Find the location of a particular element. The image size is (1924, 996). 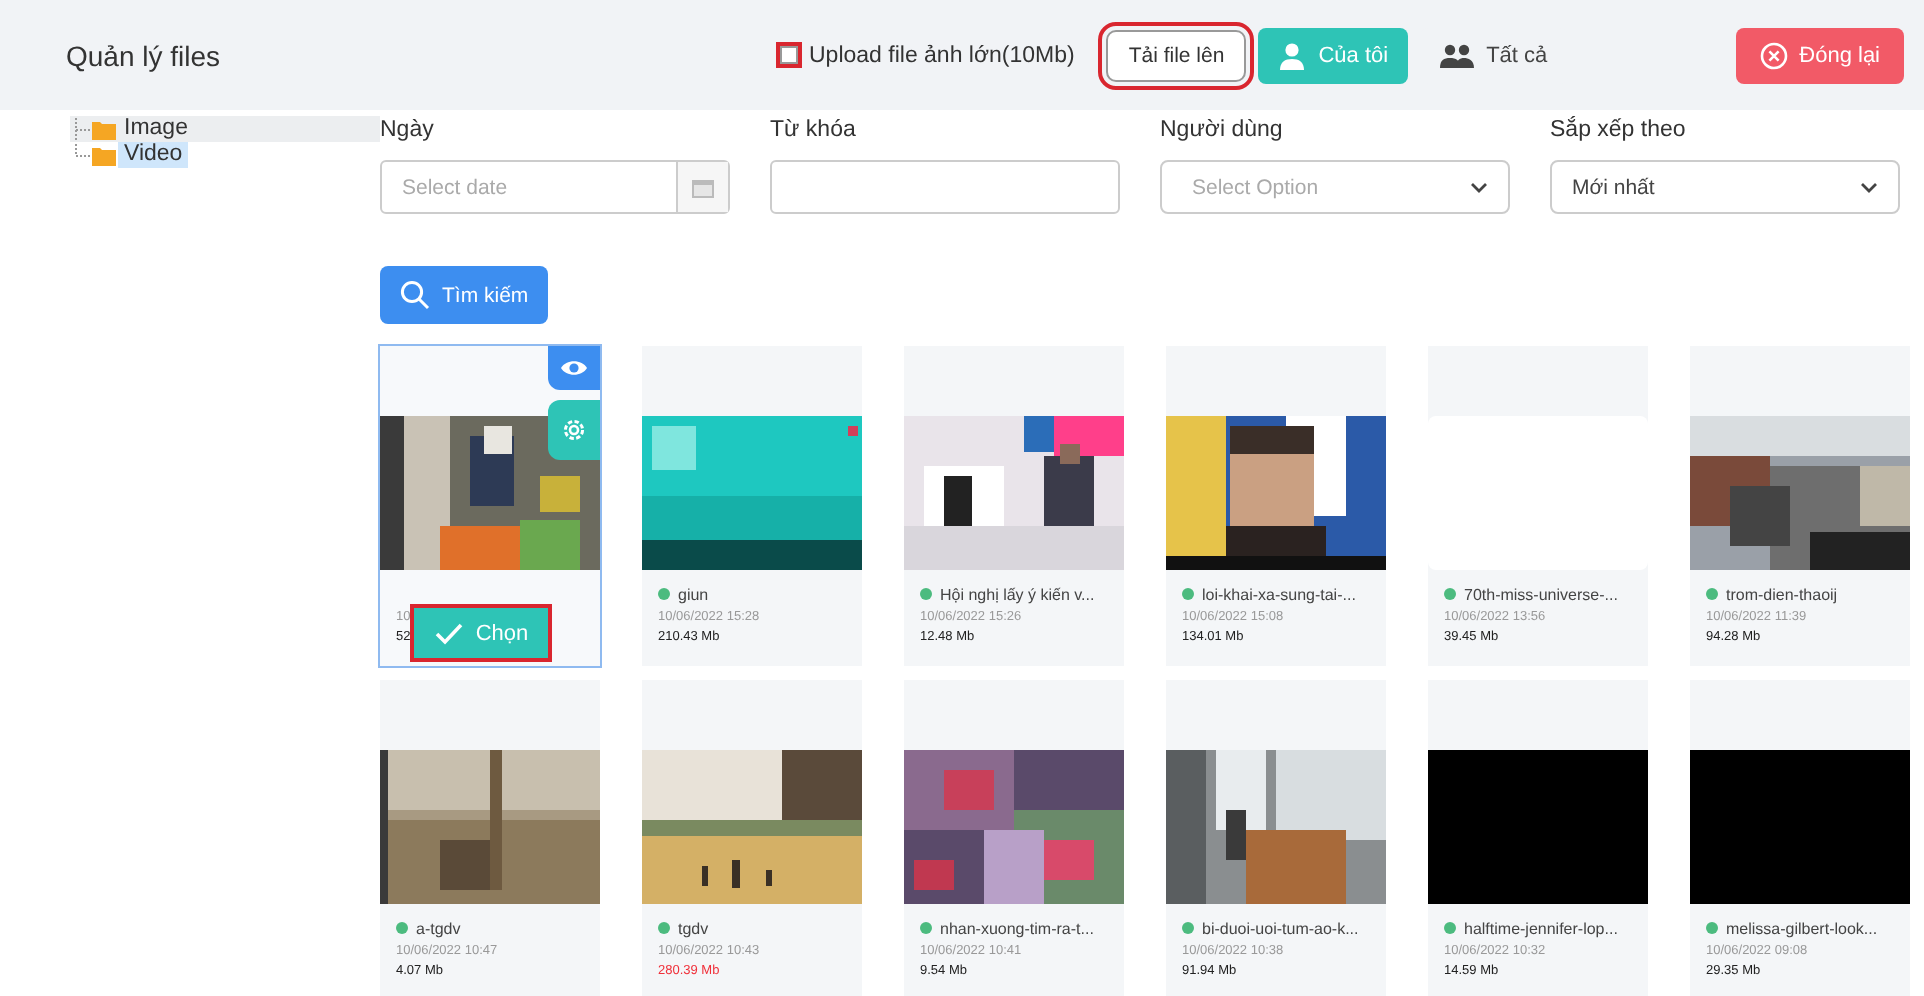

select-field: Mới nhất is located at coordinates (1725, 187).